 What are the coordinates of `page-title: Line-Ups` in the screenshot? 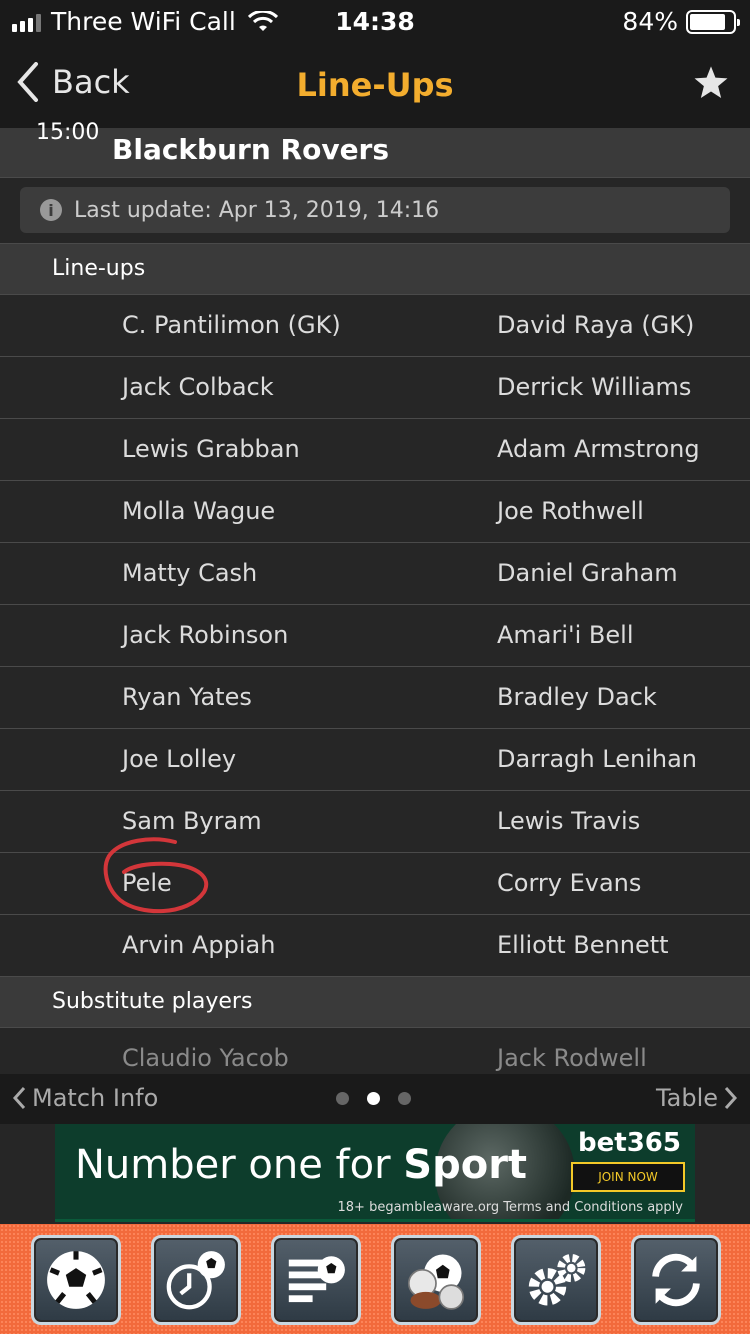 It's located at (375, 85).